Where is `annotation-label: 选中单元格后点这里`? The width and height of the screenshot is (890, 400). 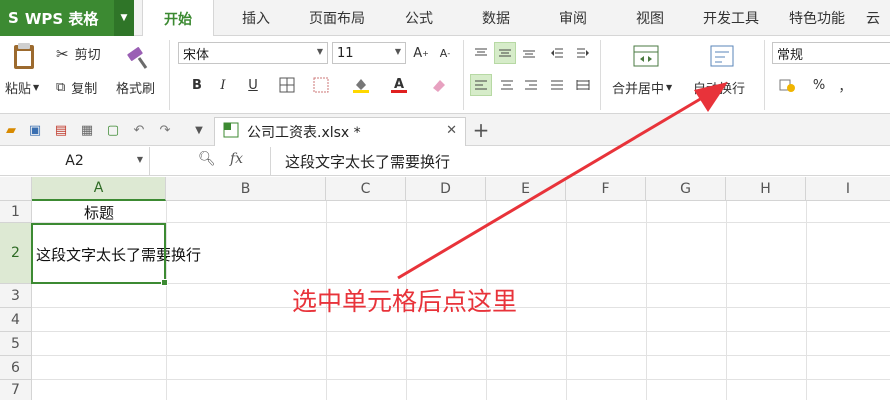
annotation-label: 选中单元格后点这里 is located at coordinates (405, 301).